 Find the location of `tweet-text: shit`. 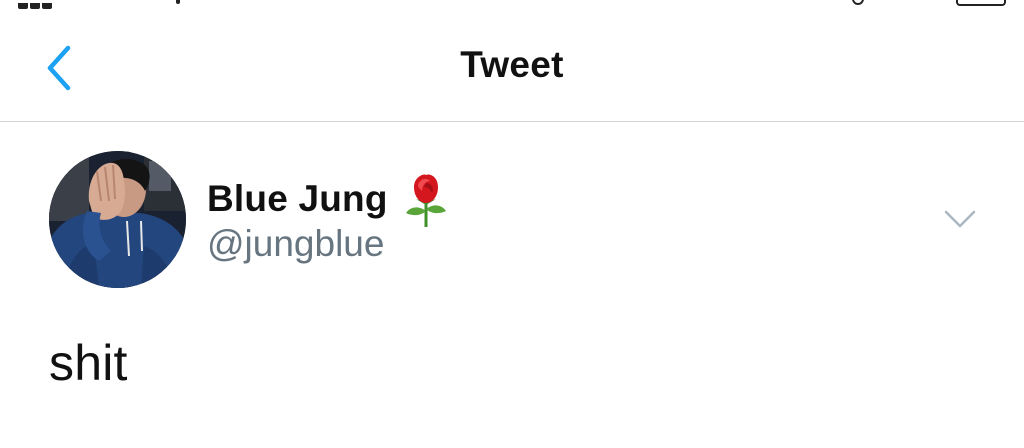

tweet-text: shit is located at coordinates (88, 363).